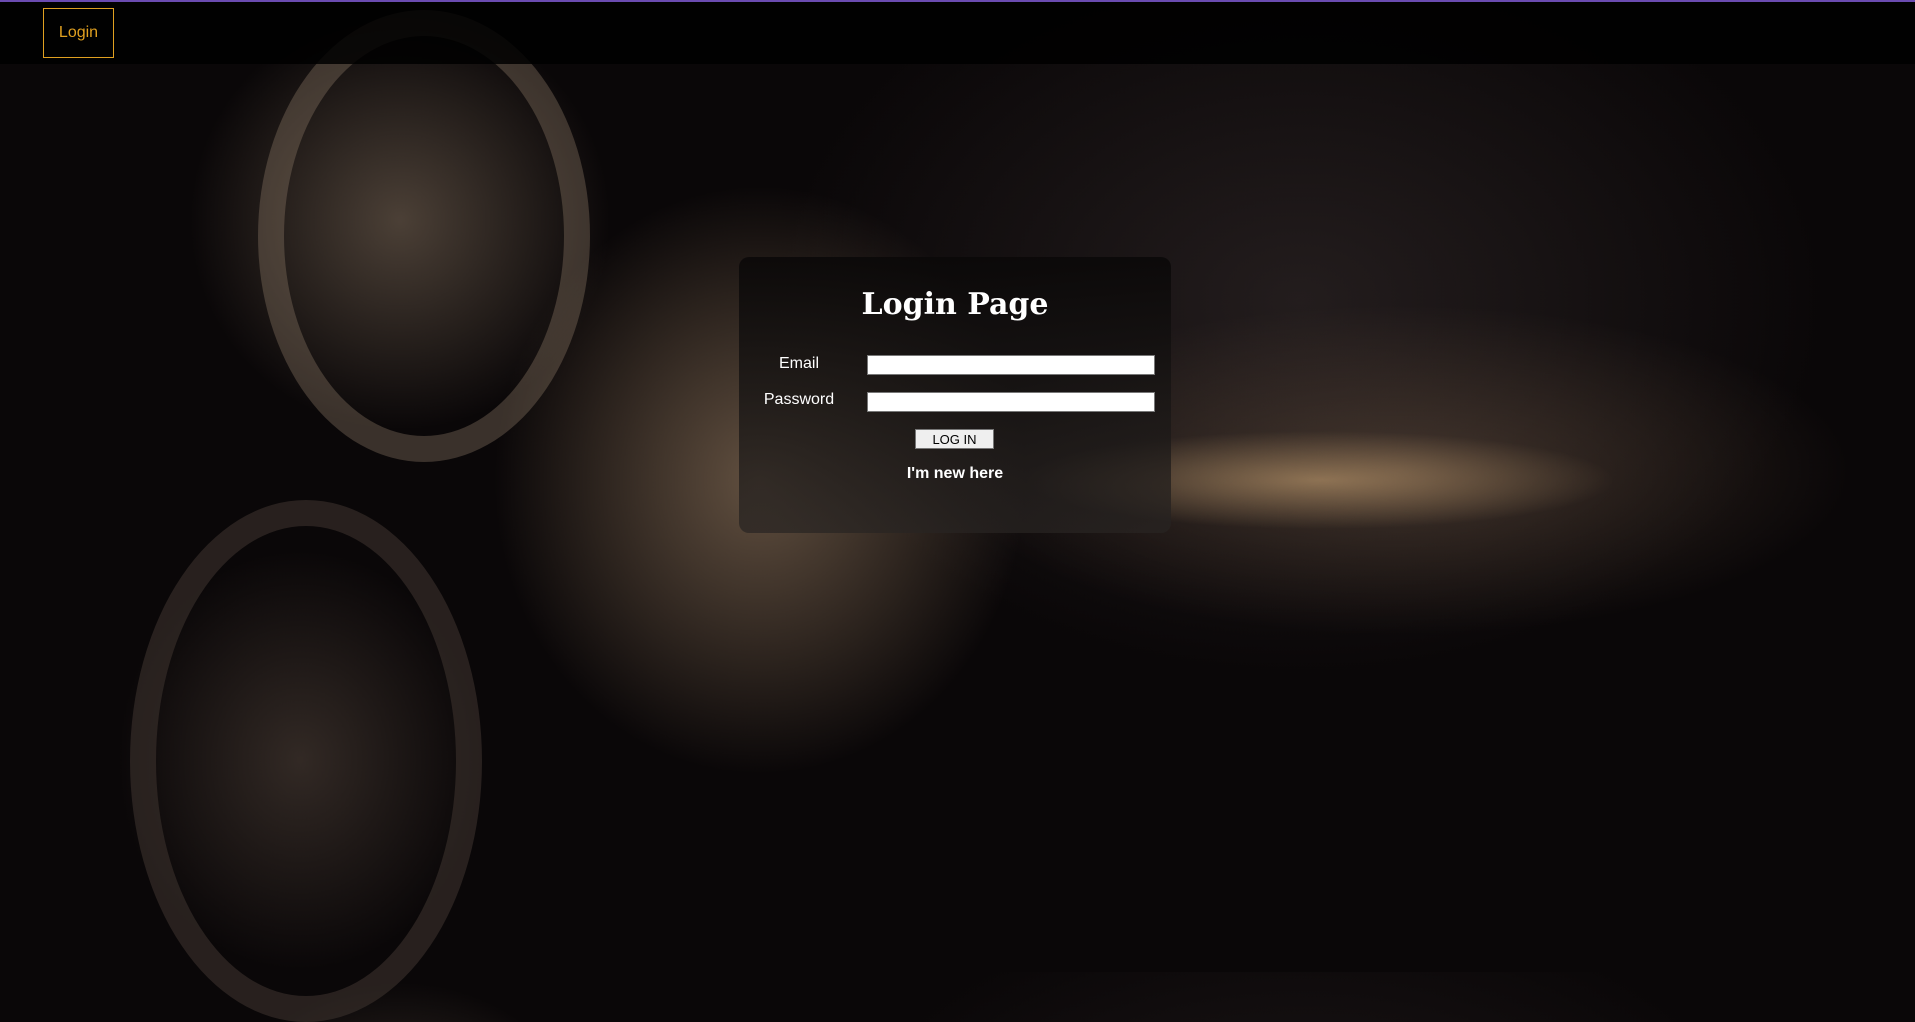 This screenshot has height=1022, width=1915. I want to click on background-film-reel-bottom, so click(306, 761).